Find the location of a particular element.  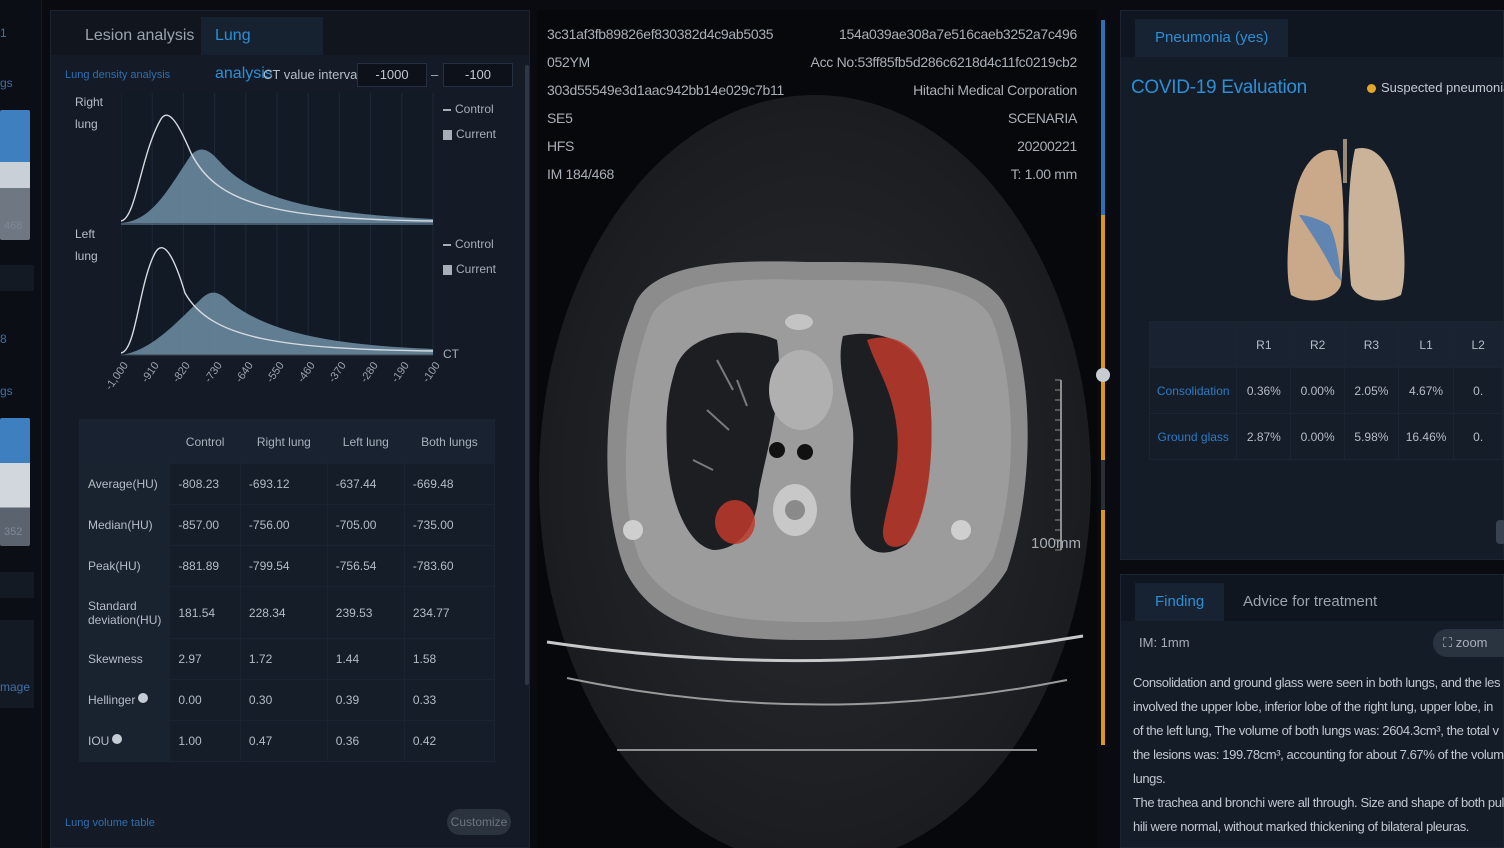

row-label: Consolidation is located at coordinates (1193, 390).